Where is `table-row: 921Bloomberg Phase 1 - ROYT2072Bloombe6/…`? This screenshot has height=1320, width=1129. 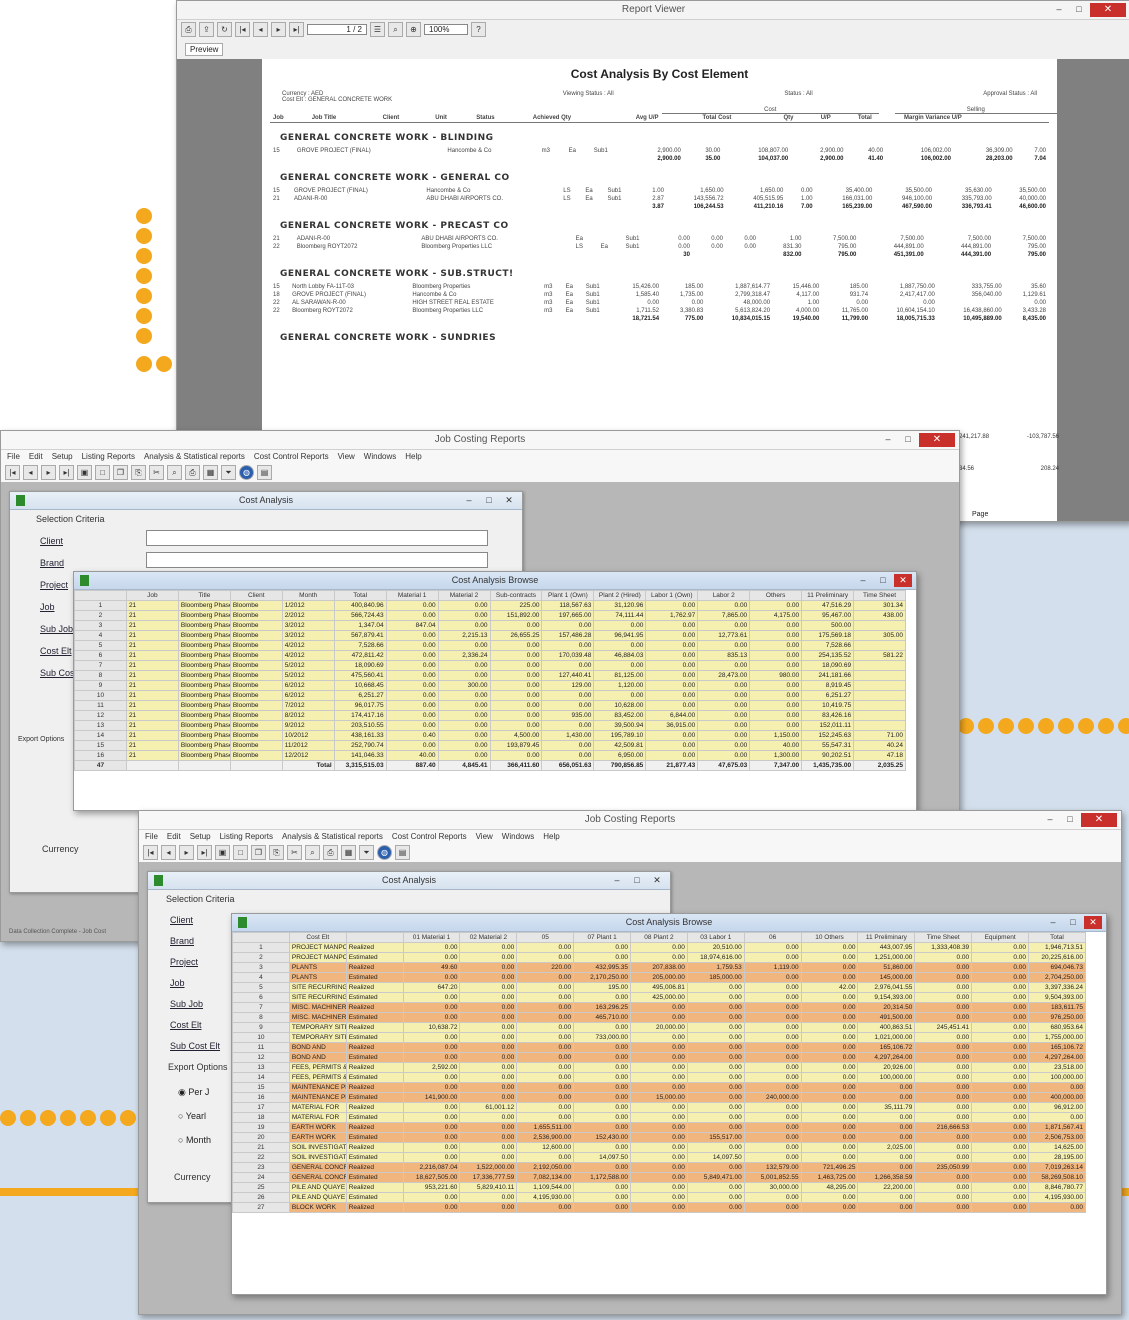 table-row: 921Bloomberg Phase 1 - ROYT2072Bloombe6/… is located at coordinates (490, 685).